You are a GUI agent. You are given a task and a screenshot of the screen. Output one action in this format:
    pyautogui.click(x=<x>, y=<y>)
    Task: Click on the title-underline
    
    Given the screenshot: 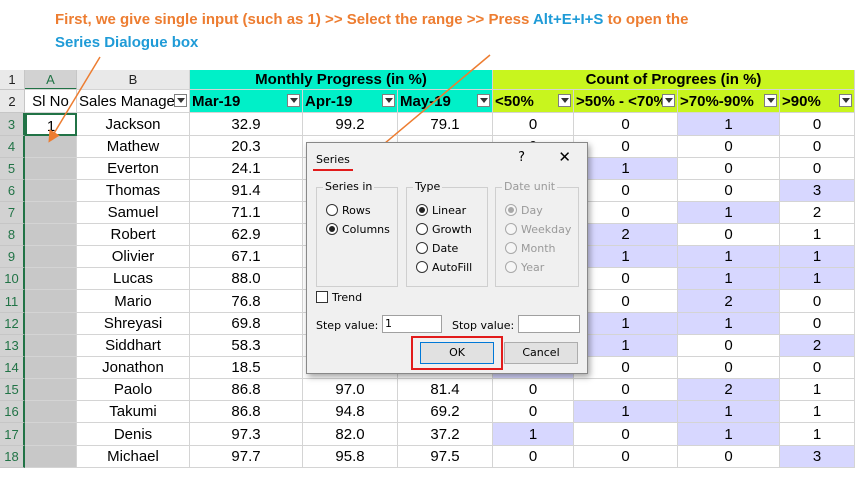 What is the action you would take?
    pyautogui.click(x=333, y=170)
    